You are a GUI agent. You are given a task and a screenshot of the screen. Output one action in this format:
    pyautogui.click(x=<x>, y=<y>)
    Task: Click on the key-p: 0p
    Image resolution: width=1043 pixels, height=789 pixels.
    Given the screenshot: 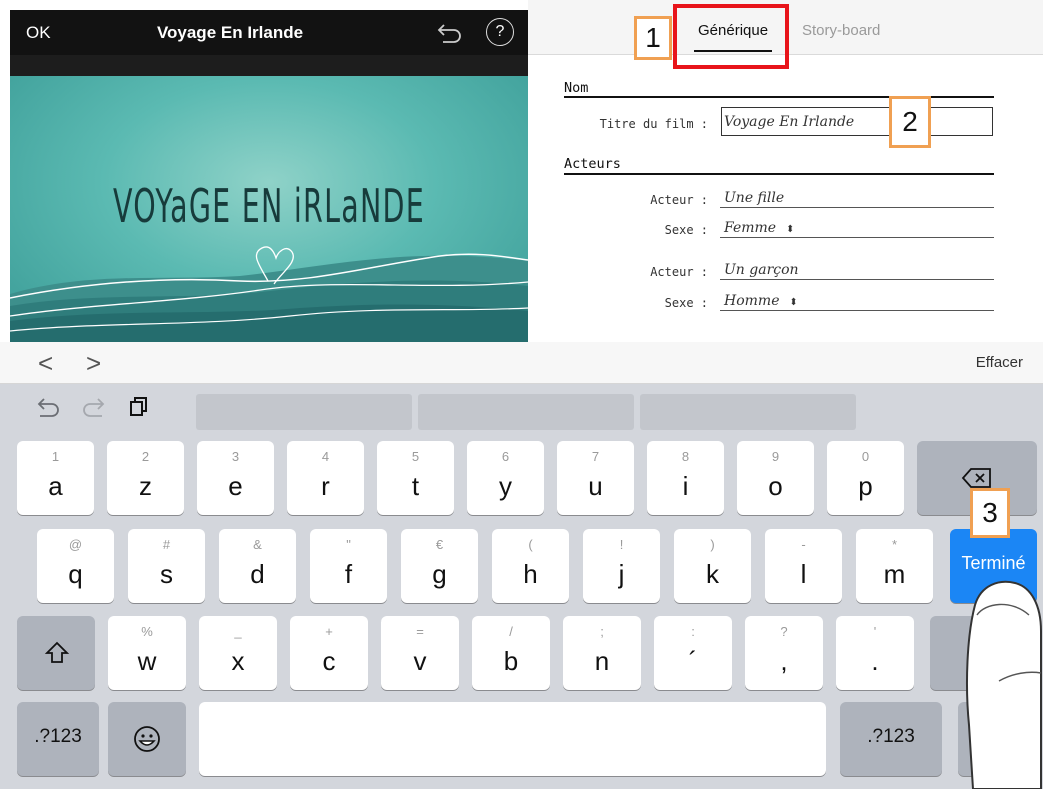 What is the action you would take?
    pyautogui.click(x=865, y=478)
    